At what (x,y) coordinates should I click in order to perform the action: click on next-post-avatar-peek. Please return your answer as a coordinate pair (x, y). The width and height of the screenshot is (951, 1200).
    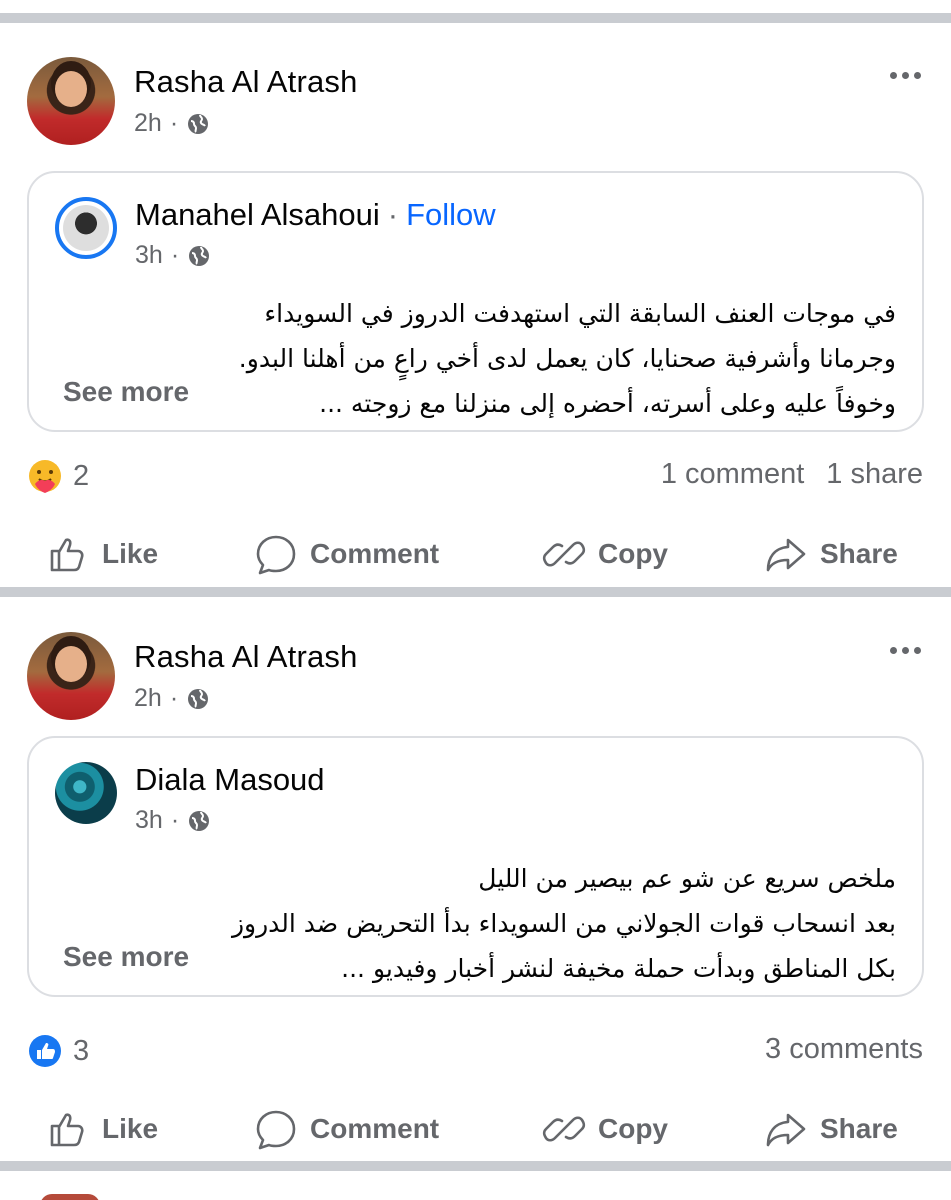
    Looking at the image, I should click on (70, 1197).